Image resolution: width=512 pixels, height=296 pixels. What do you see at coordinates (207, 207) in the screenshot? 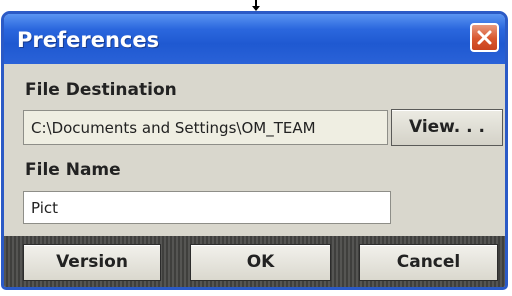
I see `file-name-input: Pict` at bounding box center [207, 207].